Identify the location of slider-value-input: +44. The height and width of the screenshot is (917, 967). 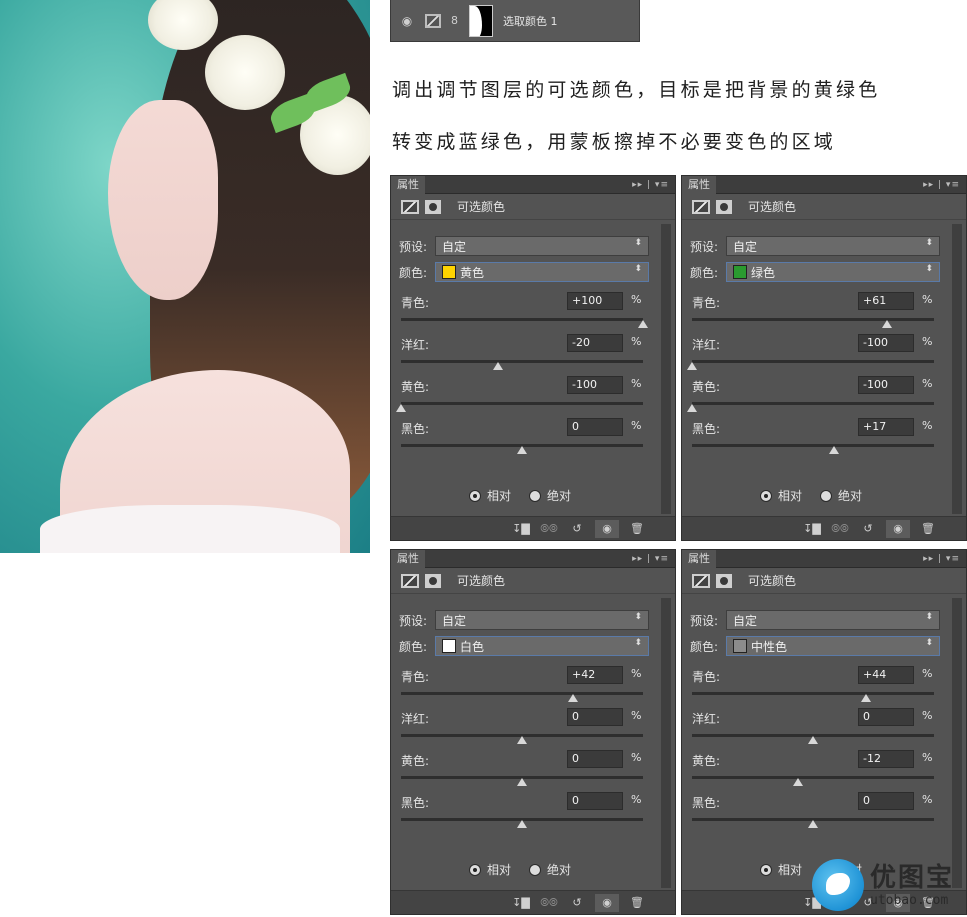
(886, 675).